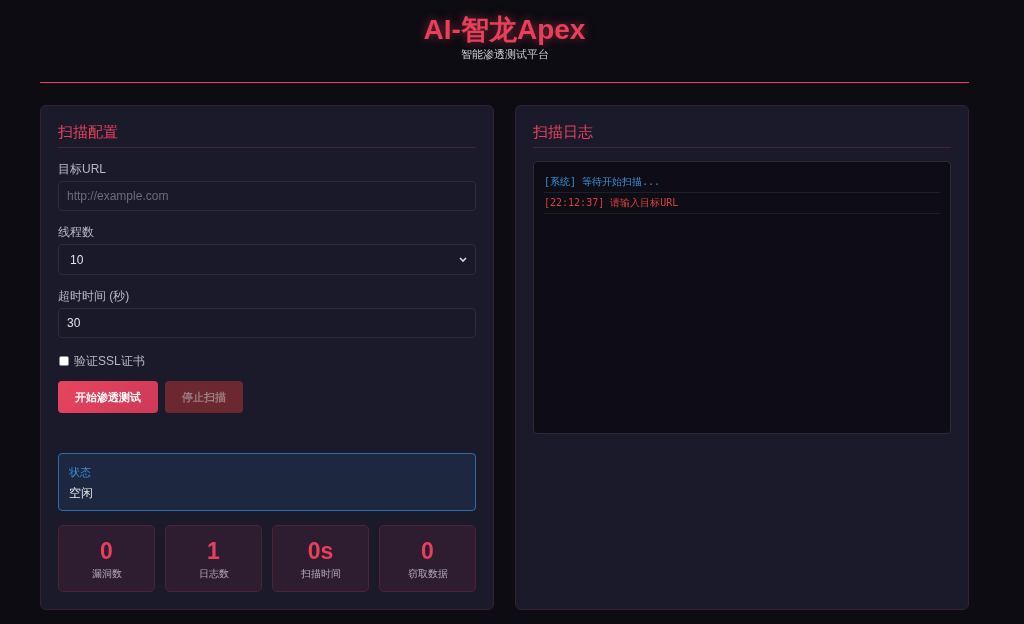 This screenshot has height=624, width=1024. Describe the element at coordinates (463, 259) in the screenshot. I see `chevron-icon` at that location.